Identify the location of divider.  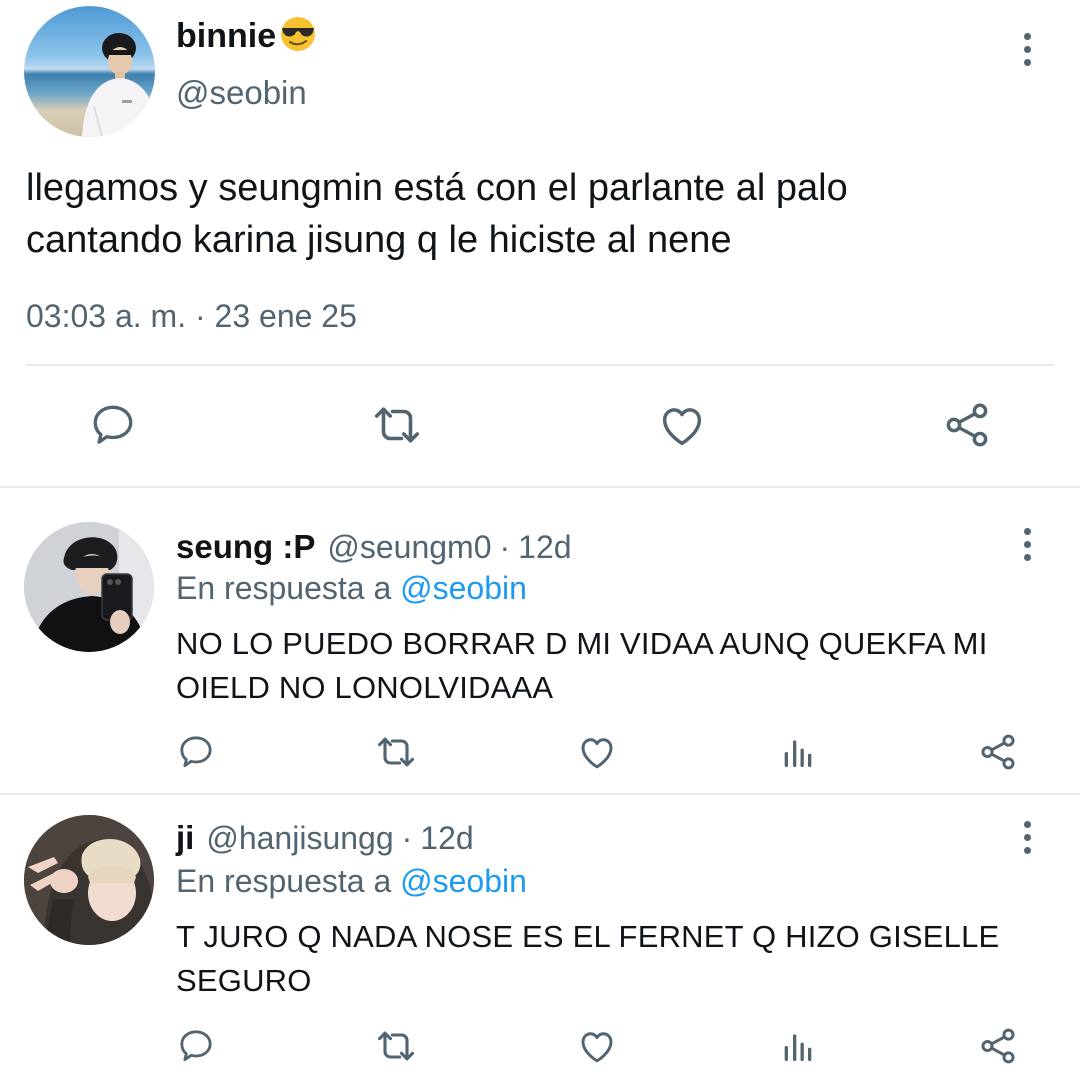
(540, 365).